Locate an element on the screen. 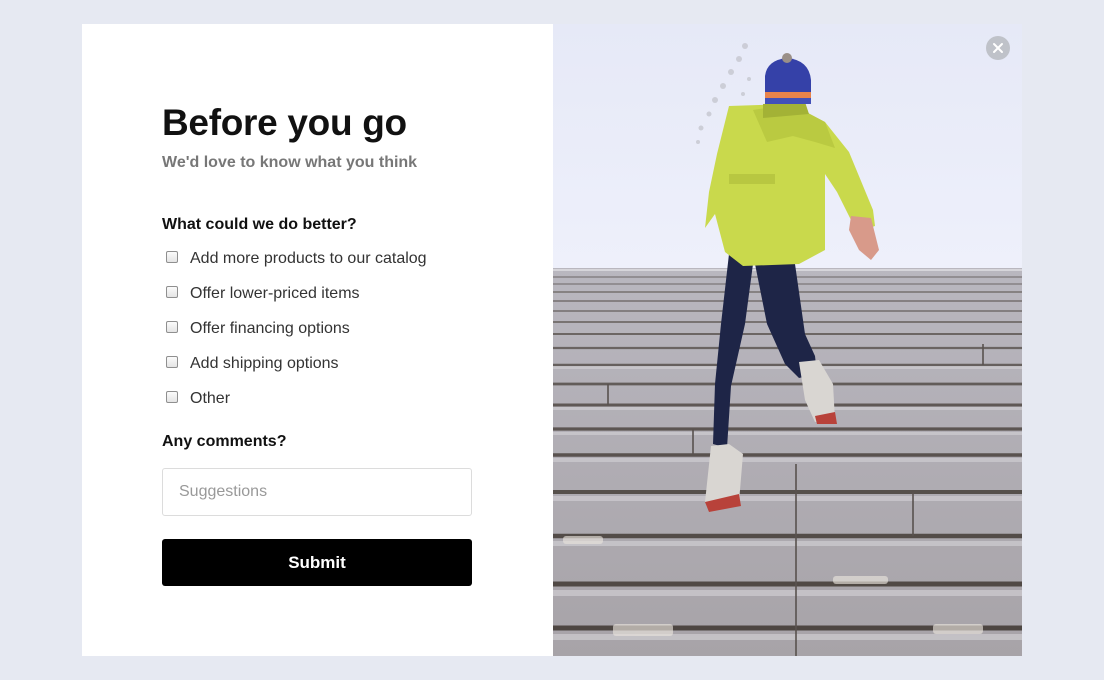 The height and width of the screenshot is (680, 1104). option-lower-priced-items: Offer lower-priced items is located at coordinates (317, 293).